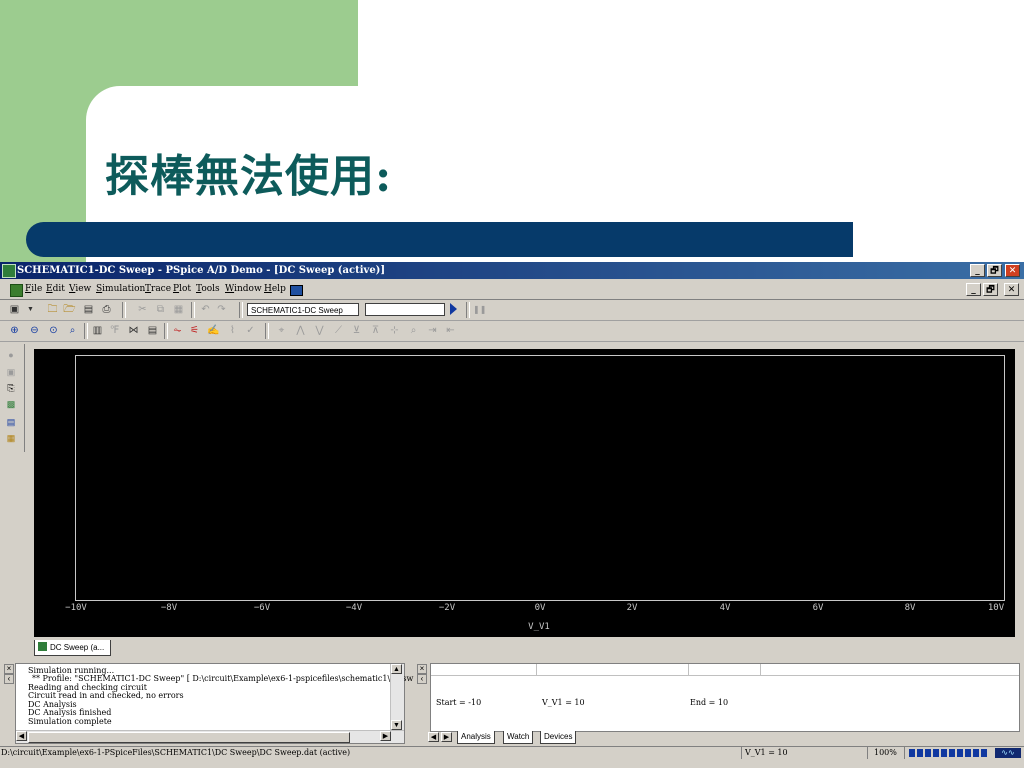 The width and height of the screenshot is (1024, 768). Describe the element at coordinates (9, 679) in the screenshot. I see `output-pane-pin-icon: ‹` at that location.